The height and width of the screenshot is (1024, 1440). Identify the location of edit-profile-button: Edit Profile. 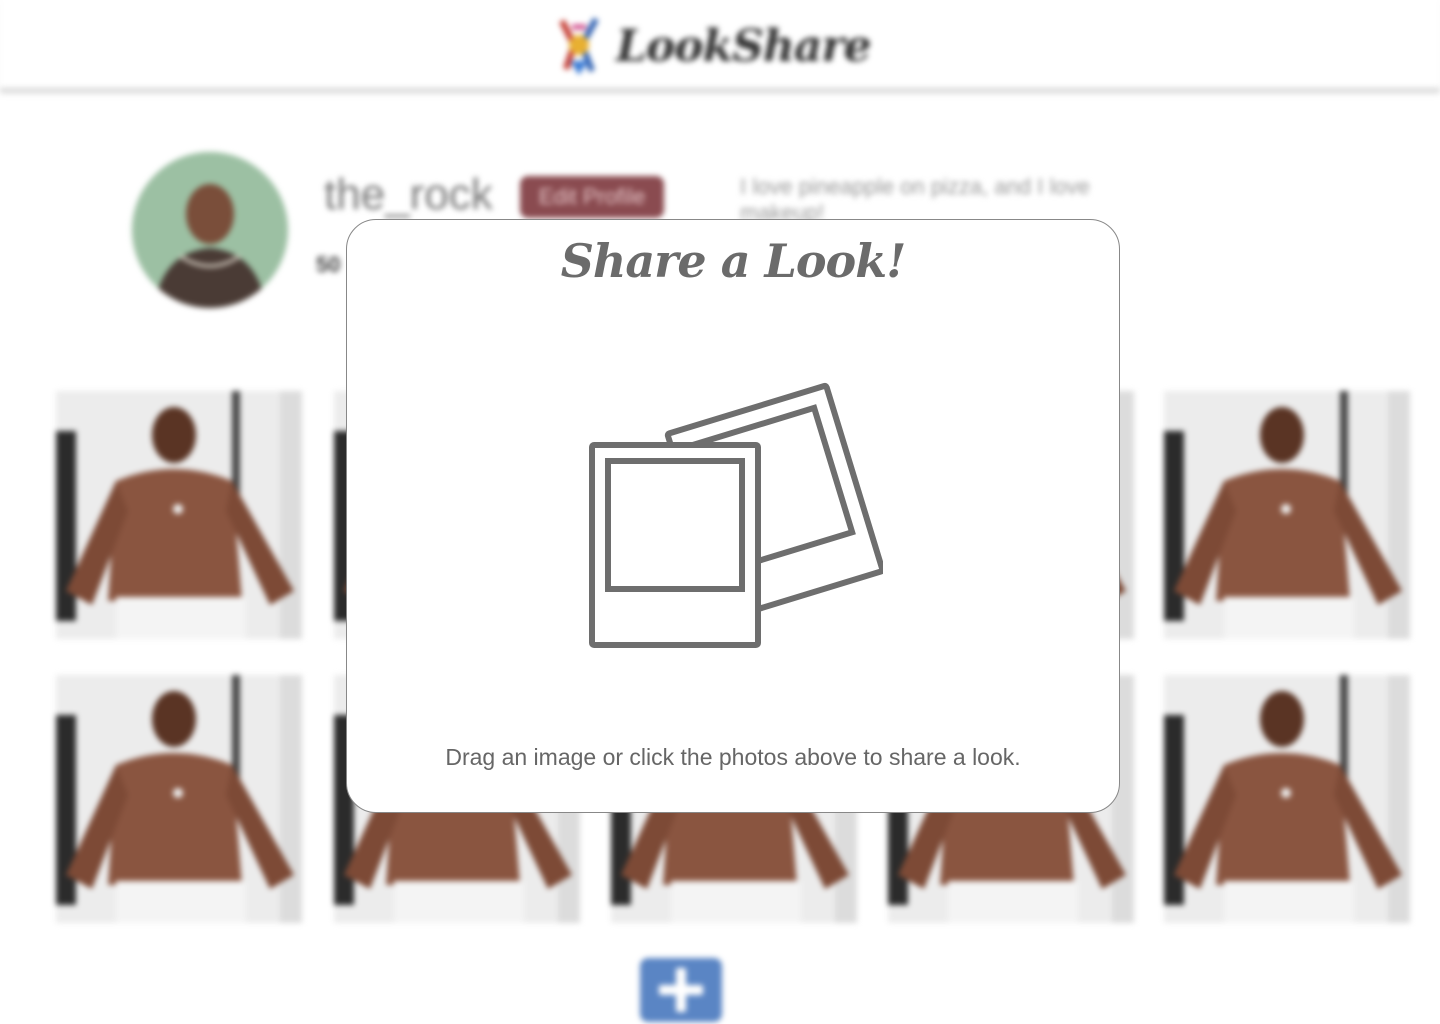
(592, 197).